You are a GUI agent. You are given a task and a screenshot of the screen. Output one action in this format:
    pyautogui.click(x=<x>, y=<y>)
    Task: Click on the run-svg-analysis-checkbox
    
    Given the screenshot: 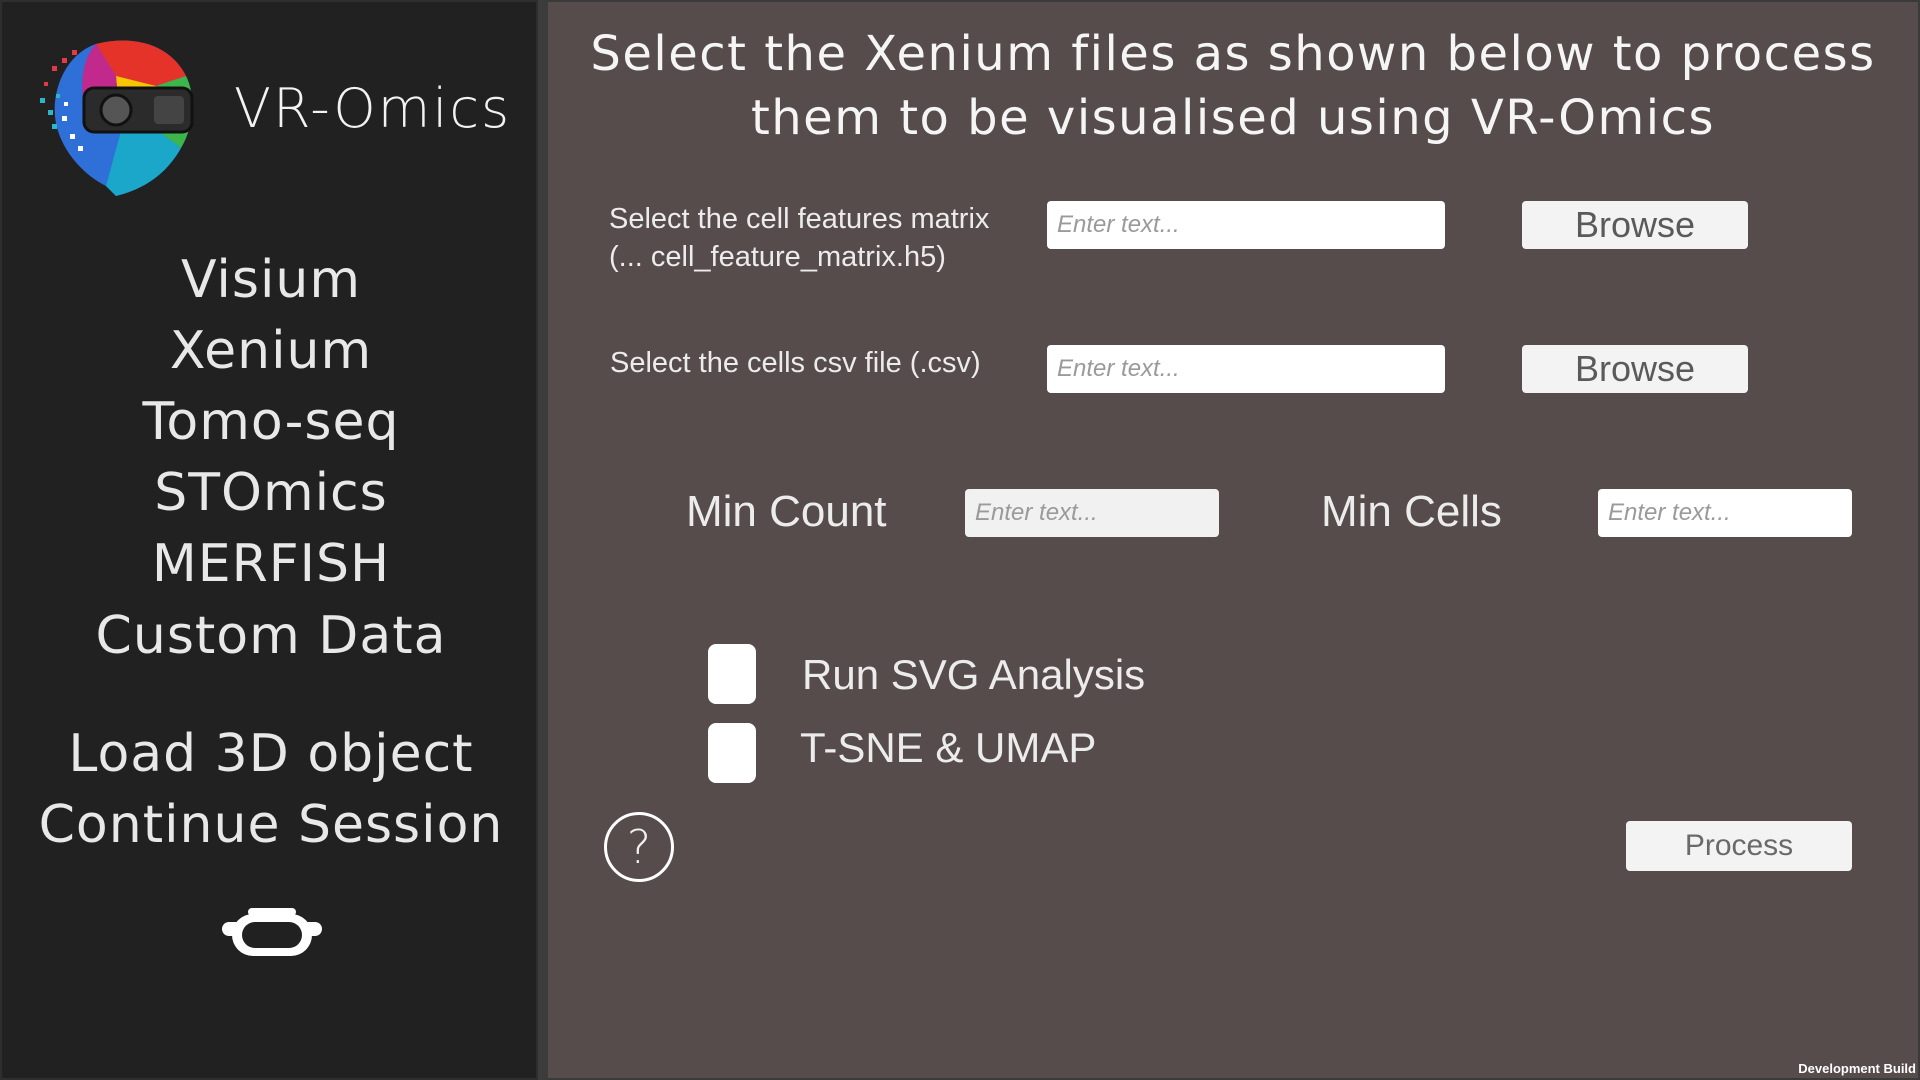 What is the action you would take?
    pyautogui.click(x=732, y=674)
    